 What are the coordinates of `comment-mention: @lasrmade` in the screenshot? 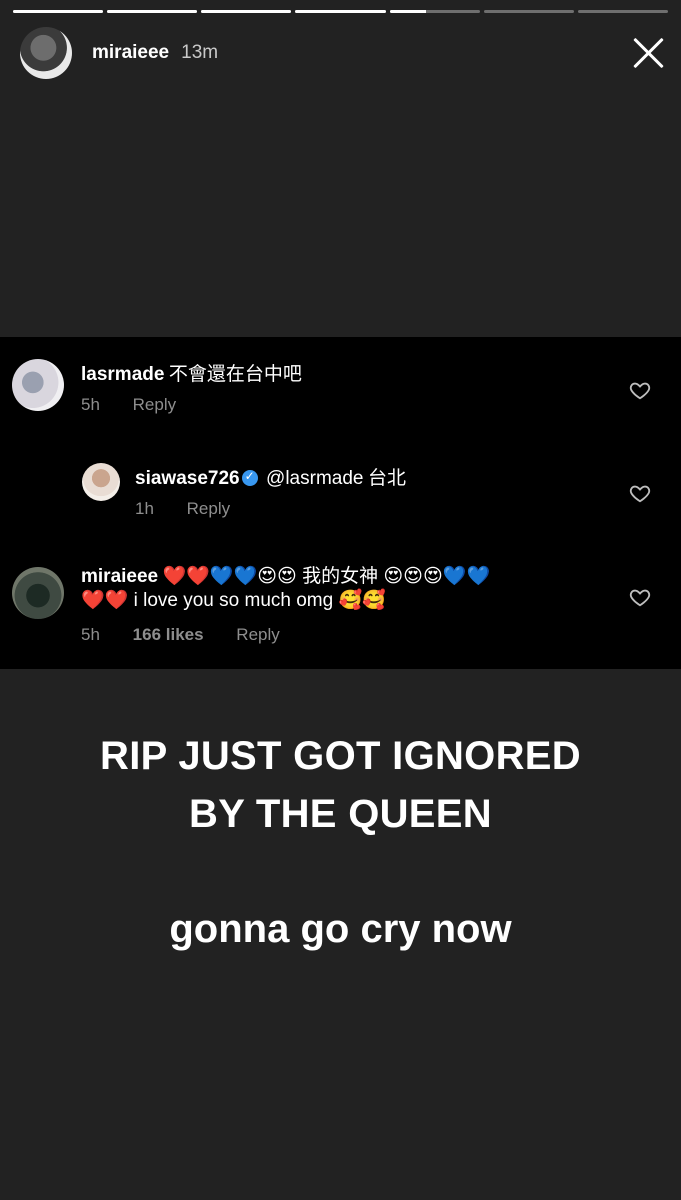 It's located at (314, 478).